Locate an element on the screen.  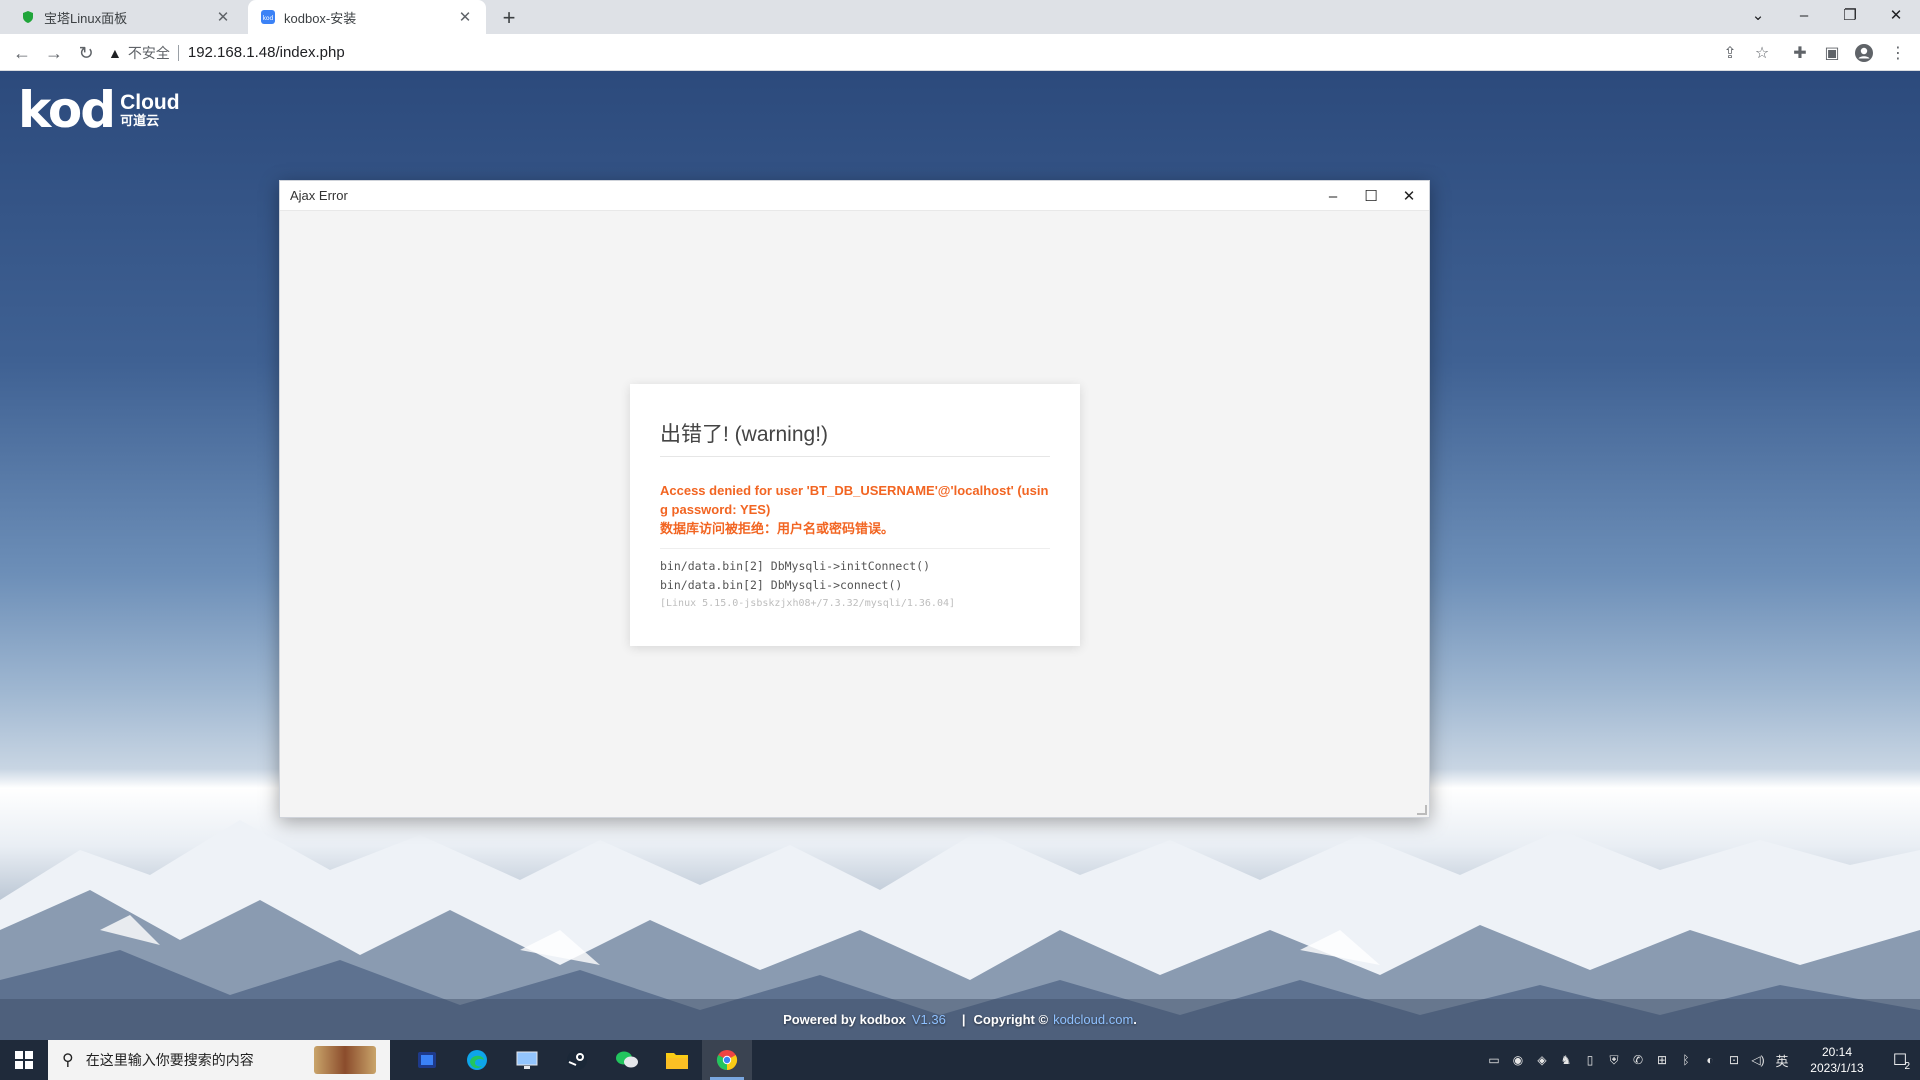
address-bar: ▲ 不安全 192.168.1.48/index.php is located at coordinates (936, 52).